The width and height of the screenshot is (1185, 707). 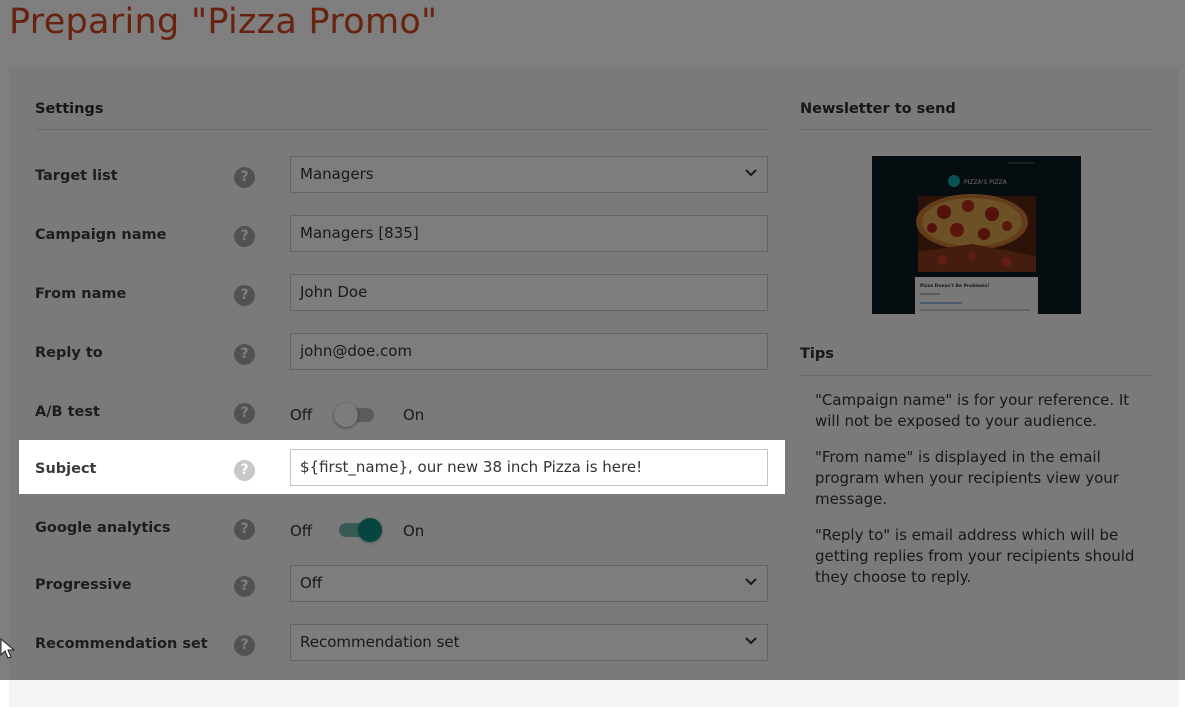 What do you see at coordinates (69, 109) in the screenshot?
I see `settings-heading: Settings` at bounding box center [69, 109].